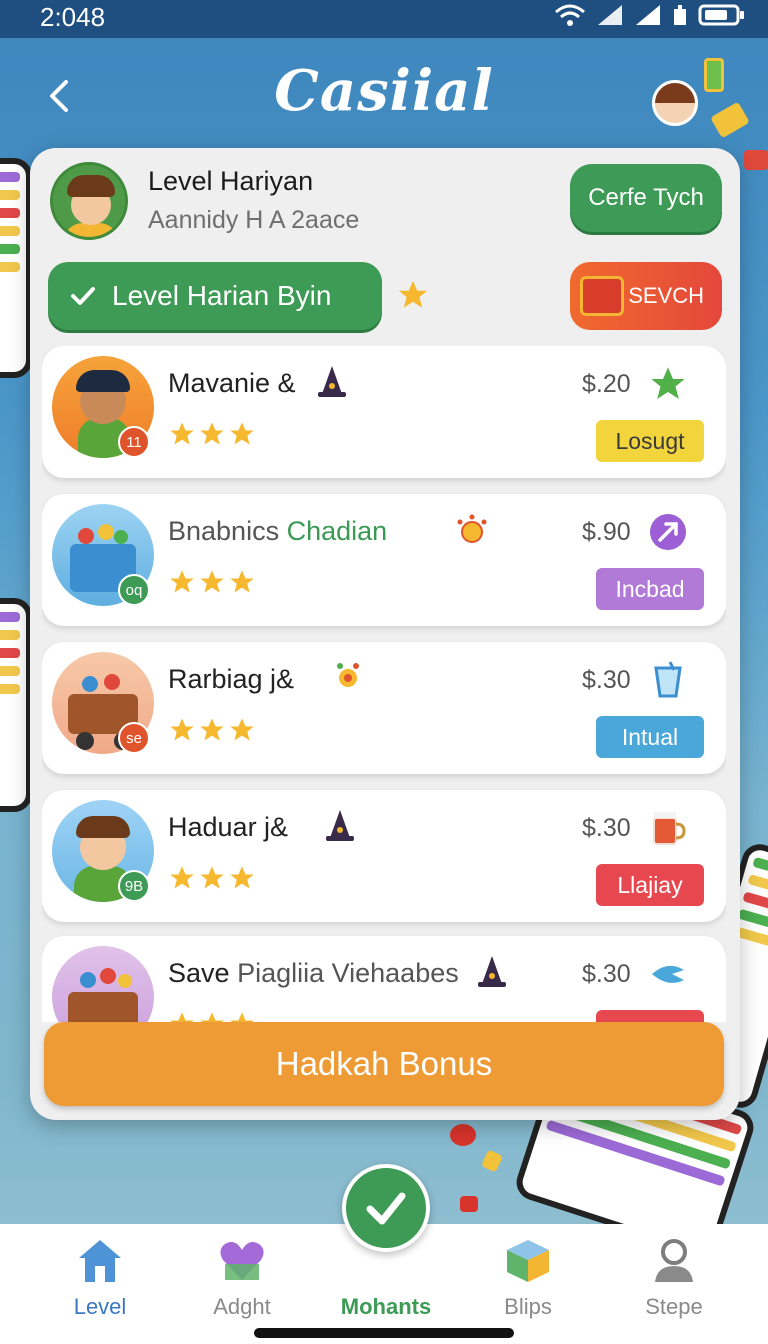  What do you see at coordinates (103, 984) in the screenshot?
I see `game-thumbnail` at bounding box center [103, 984].